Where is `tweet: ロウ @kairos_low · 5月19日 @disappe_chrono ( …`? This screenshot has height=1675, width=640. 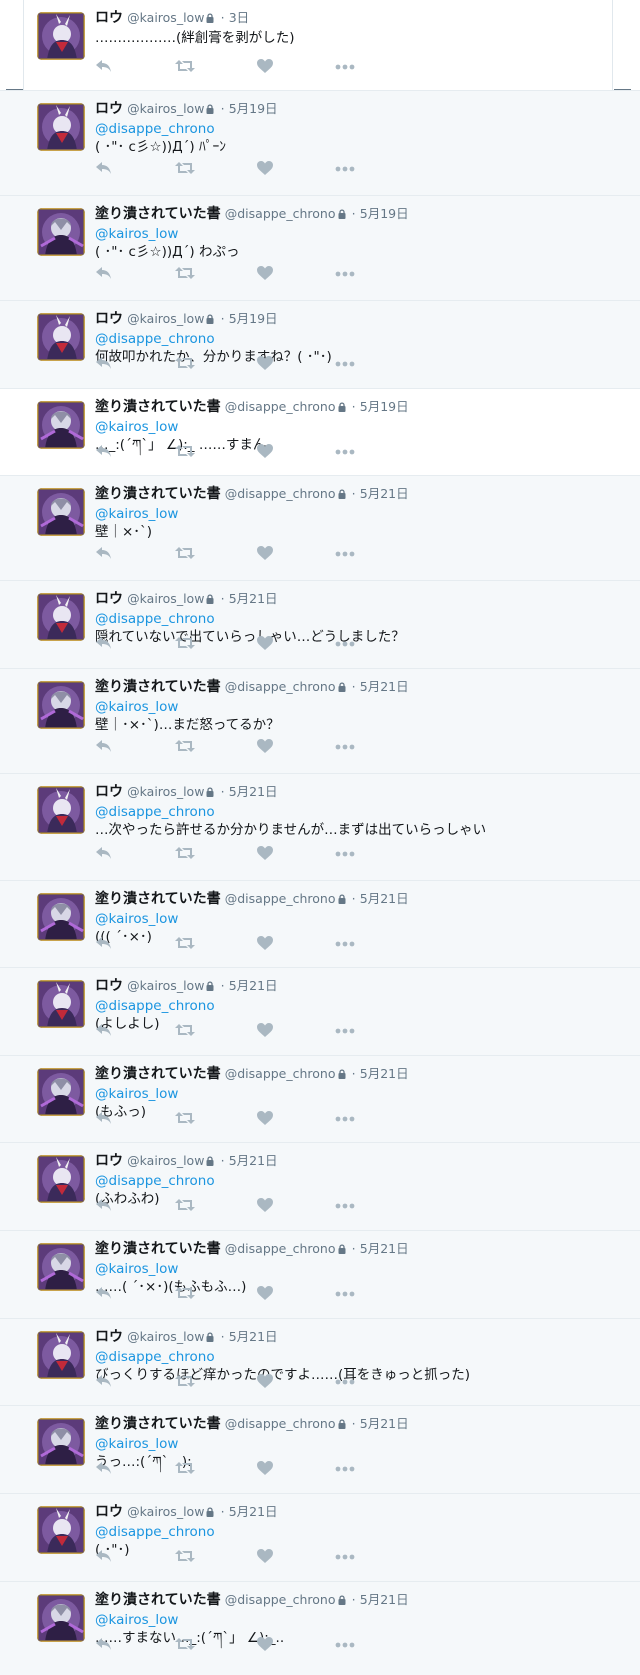 tweet: ロウ @kairos_low · 5月19日 @disappe_chrono ( … is located at coordinates (320, 142).